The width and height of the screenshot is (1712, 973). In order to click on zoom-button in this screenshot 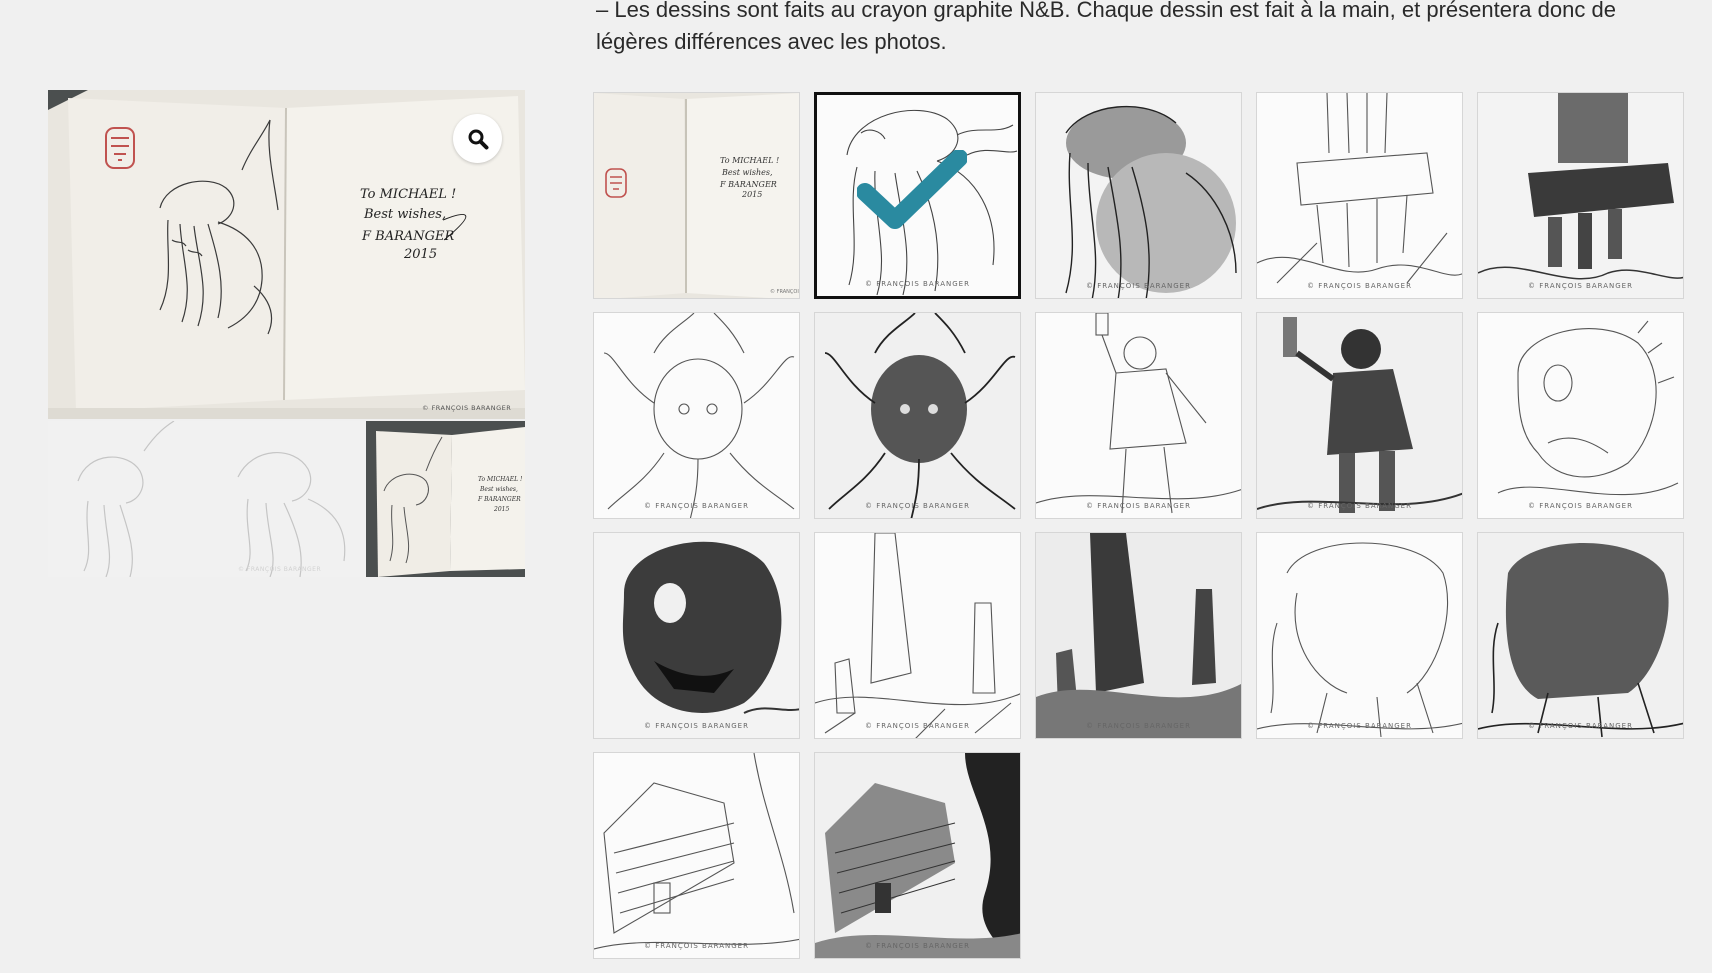, I will do `click(477, 138)`.